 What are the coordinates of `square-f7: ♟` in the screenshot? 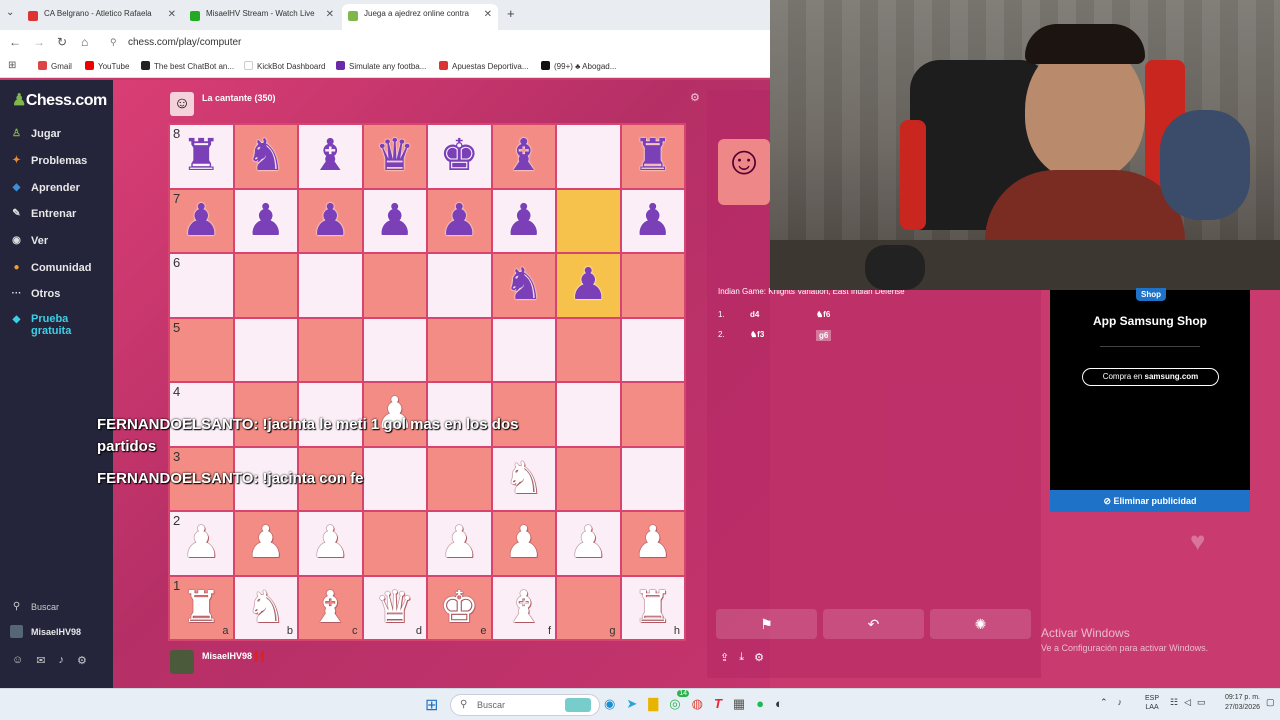 It's located at (523, 220).